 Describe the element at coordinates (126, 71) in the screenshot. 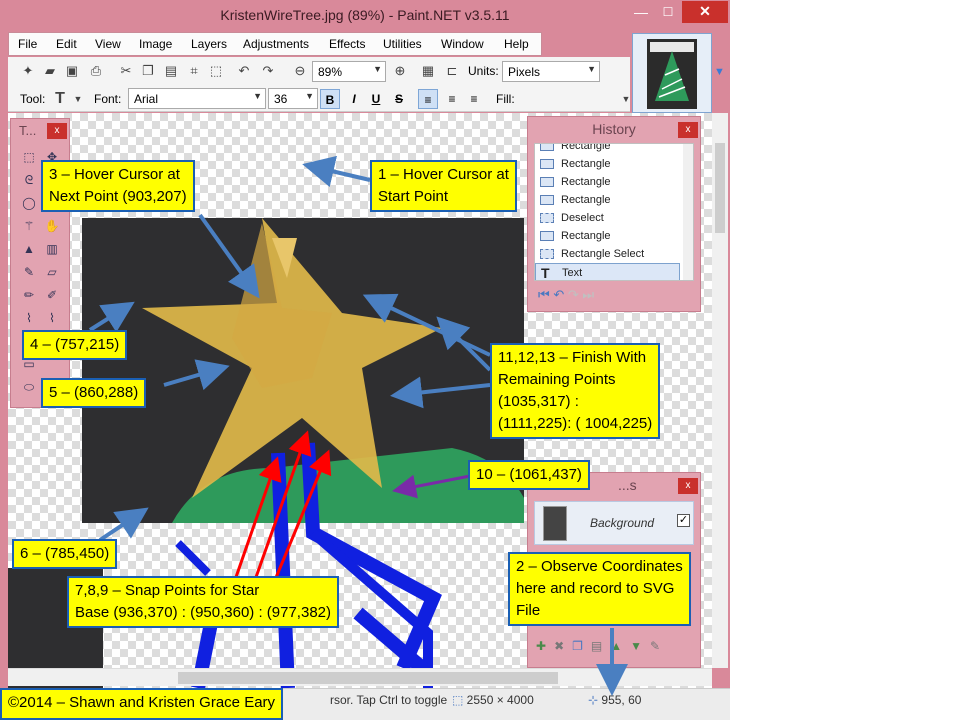

I see `cut-icon: ✂` at that location.